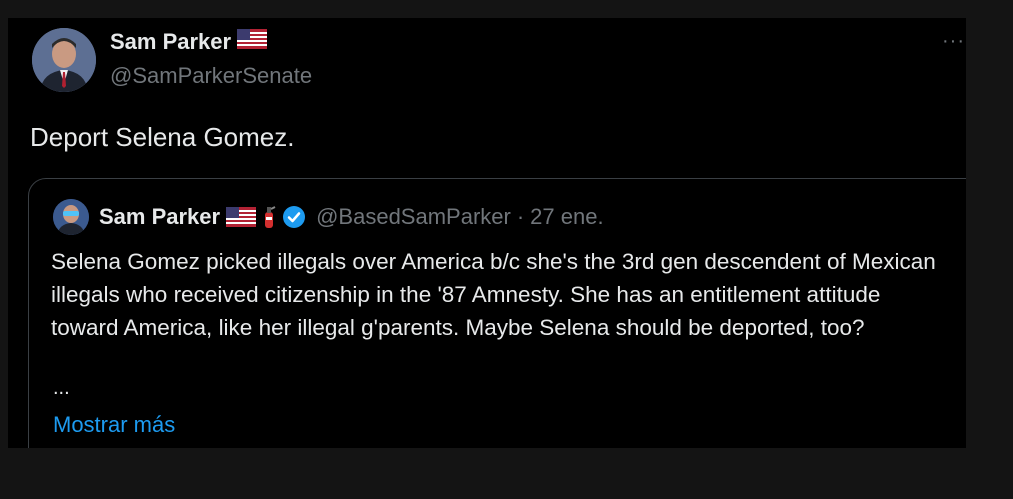  Describe the element at coordinates (269, 217) in the screenshot. I see `fire-extinguisher-icon` at that location.